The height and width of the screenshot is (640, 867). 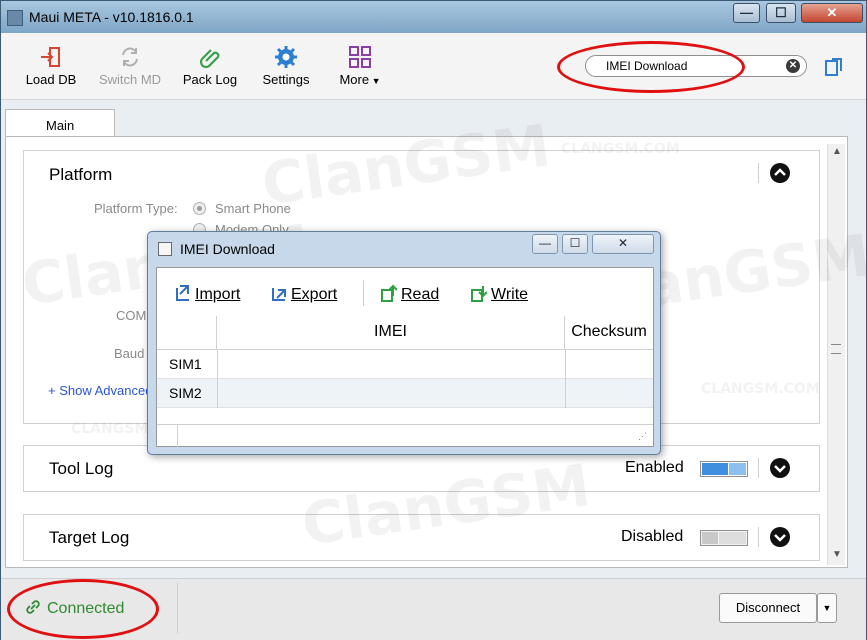 What do you see at coordinates (15, 18) in the screenshot?
I see `app-icon` at bounding box center [15, 18].